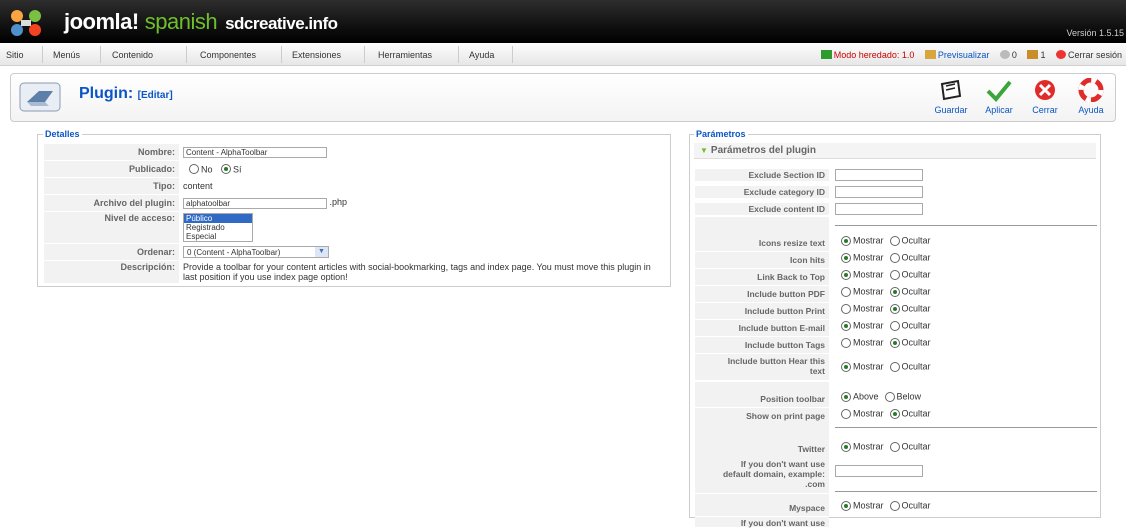 The width and height of the screenshot is (1126, 528). What do you see at coordinates (930, 55) in the screenshot?
I see `preview-icon` at bounding box center [930, 55].